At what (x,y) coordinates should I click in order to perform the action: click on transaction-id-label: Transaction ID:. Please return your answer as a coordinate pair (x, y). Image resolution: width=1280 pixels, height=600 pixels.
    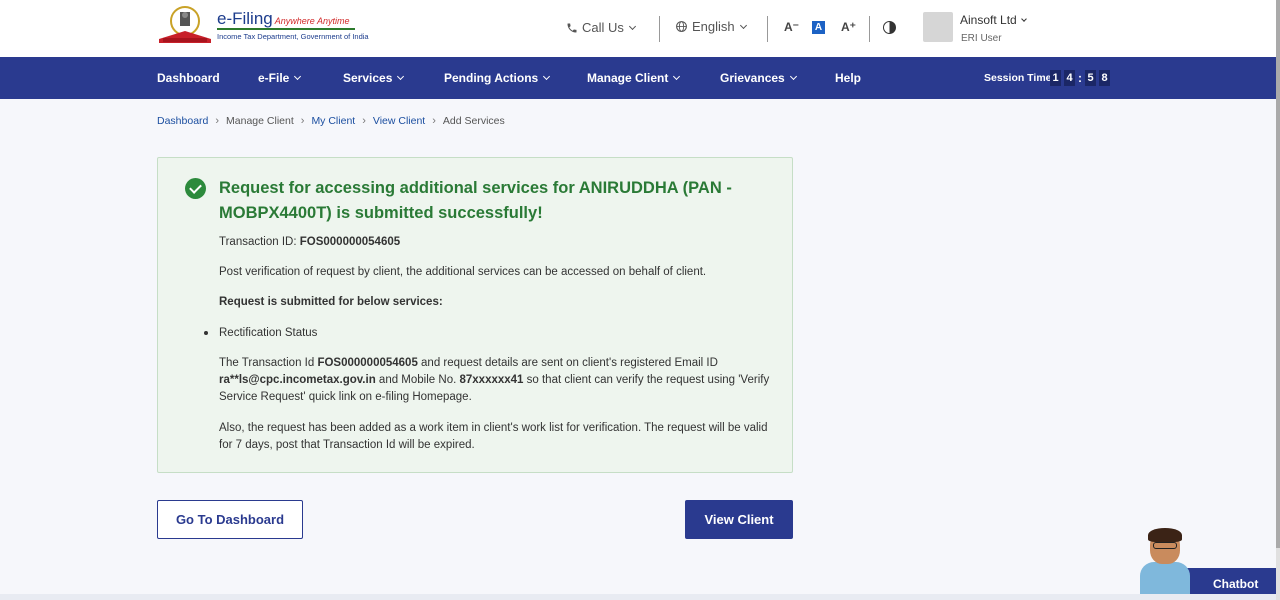
    Looking at the image, I should click on (259, 242).